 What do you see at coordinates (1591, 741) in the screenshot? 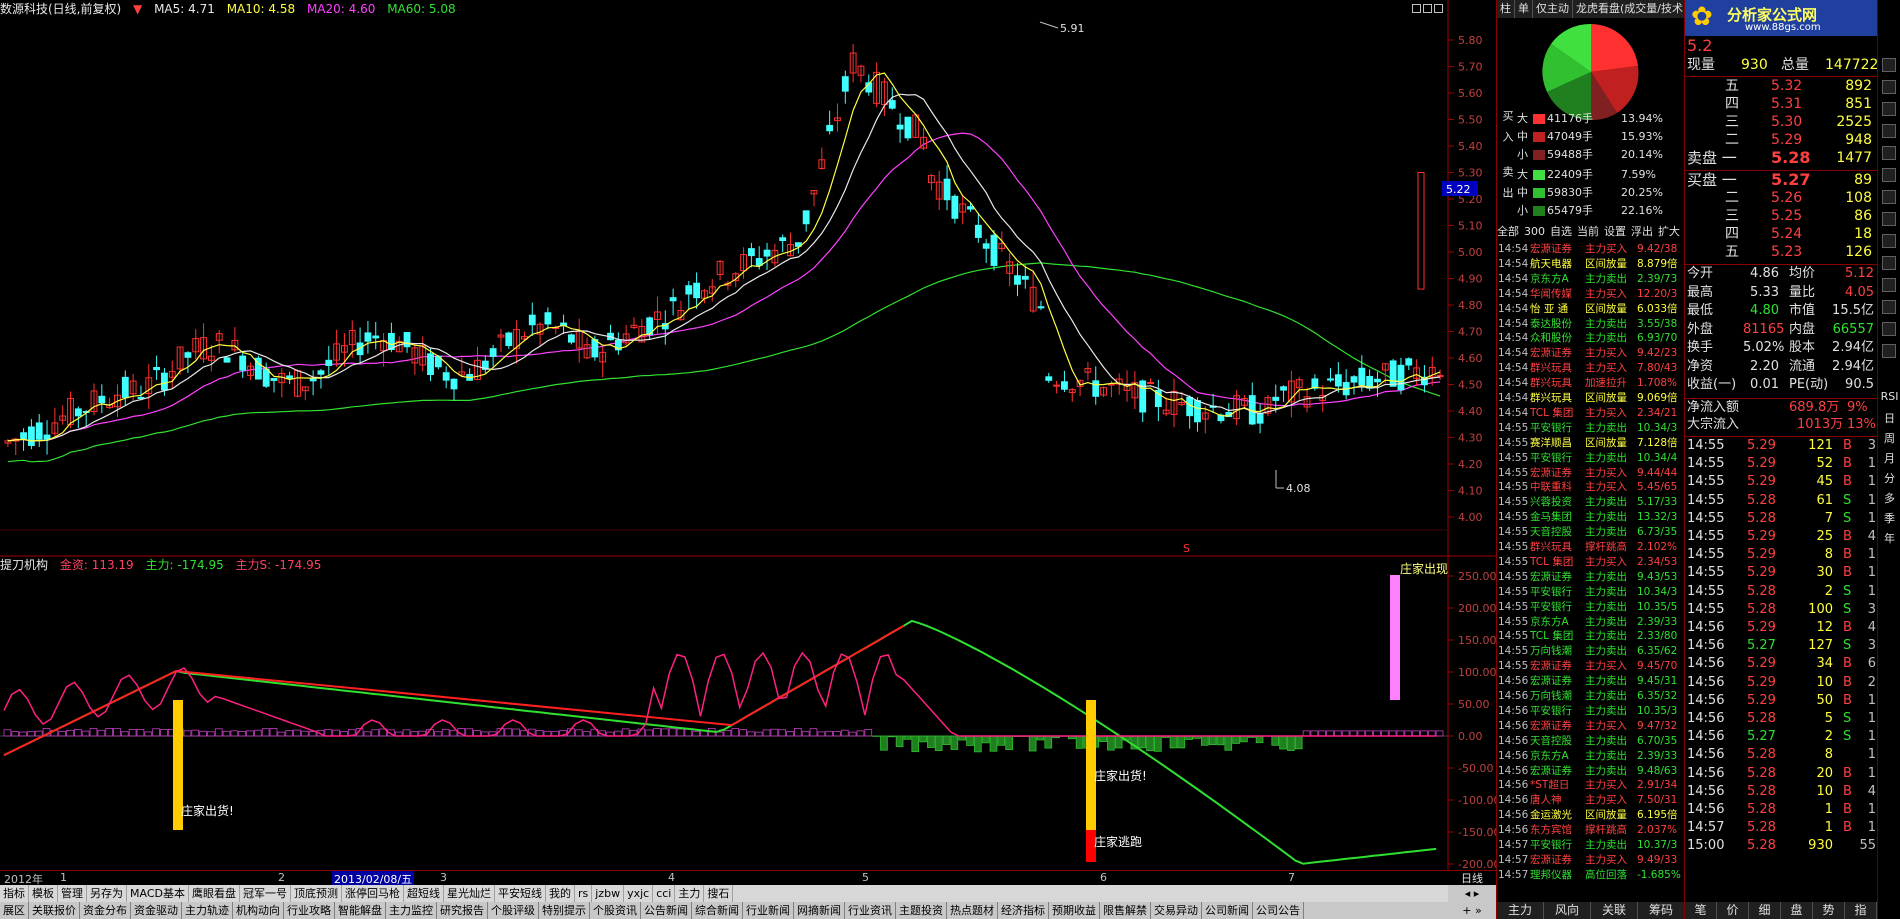
I see `news-row: 14:56 天音控股 主力卖出 6.70/35` at bounding box center [1591, 741].